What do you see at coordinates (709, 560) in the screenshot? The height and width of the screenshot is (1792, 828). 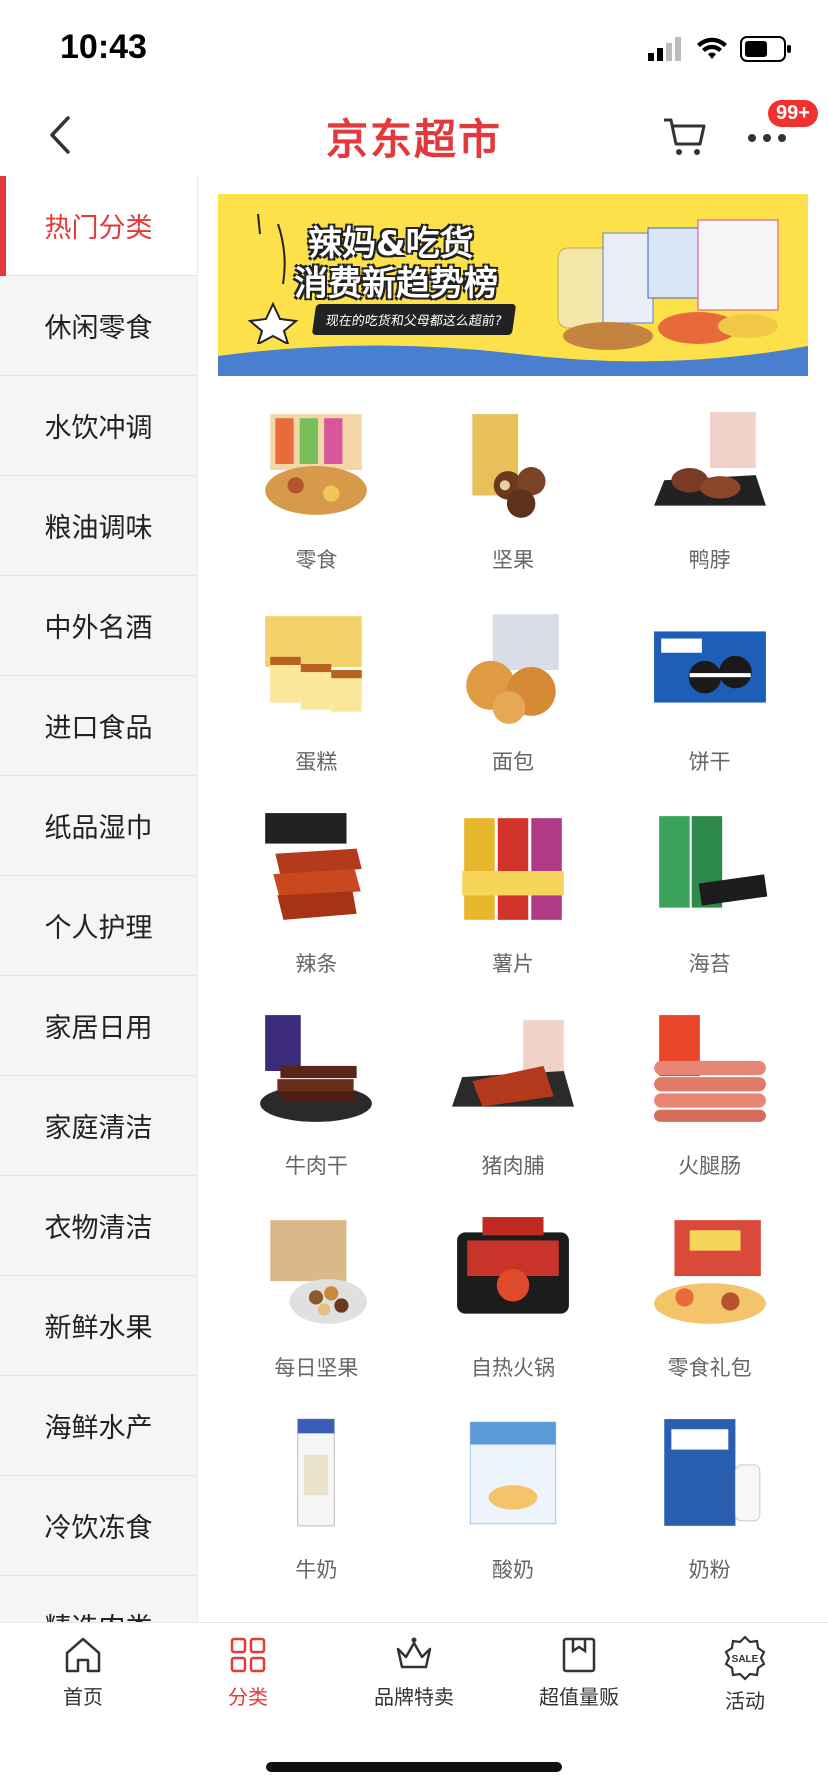 I see `category-label: 鸭脖` at bounding box center [709, 560].